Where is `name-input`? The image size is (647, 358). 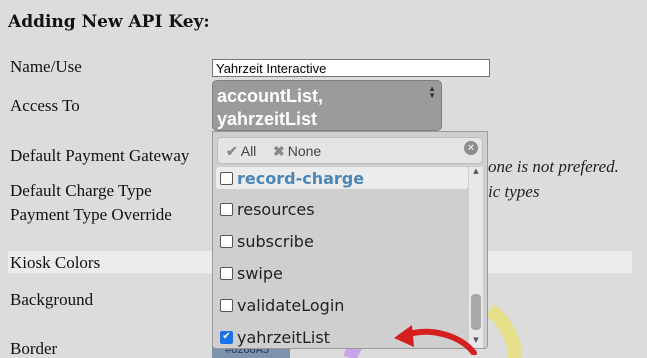 name-input is located at coordinates (351, 68).